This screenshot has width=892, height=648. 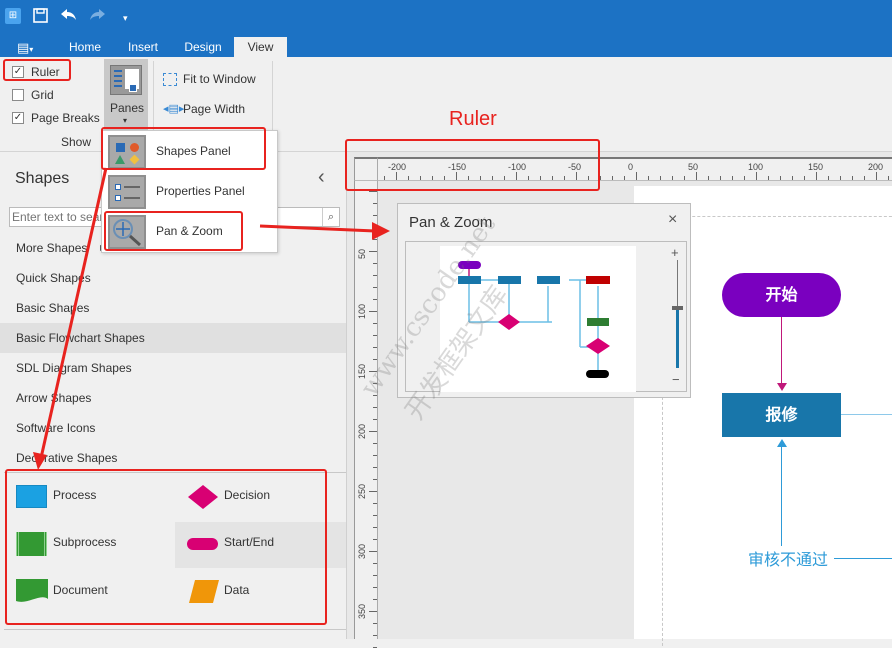 I want to click on tab-view: View, so click(x=260, y=47).